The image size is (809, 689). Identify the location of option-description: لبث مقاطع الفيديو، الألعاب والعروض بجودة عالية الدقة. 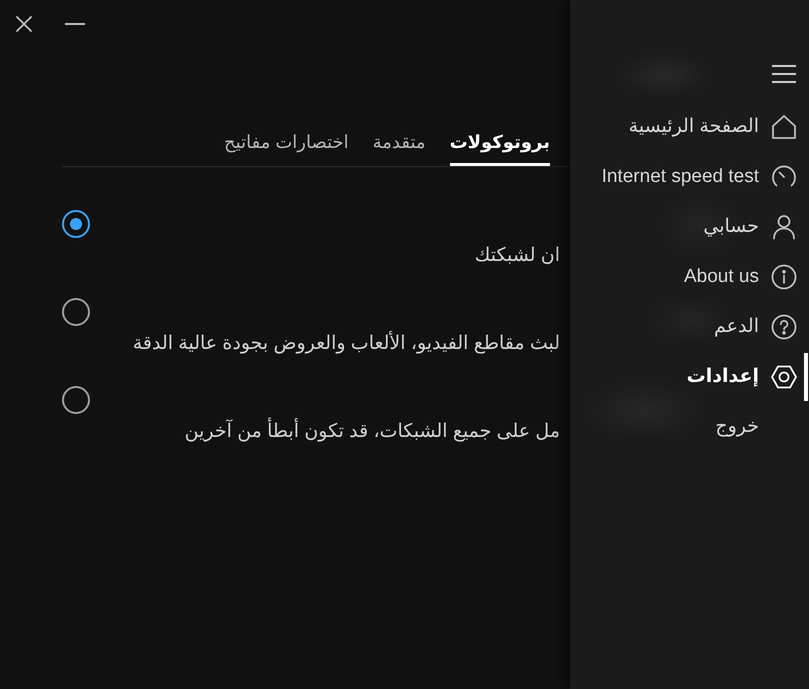
(311, 344).